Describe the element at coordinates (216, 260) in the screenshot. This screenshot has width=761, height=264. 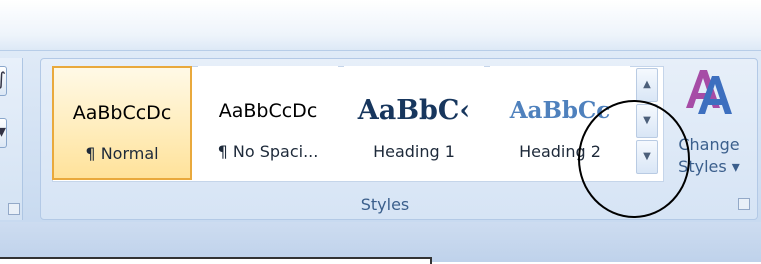
I see `document-edge` at that location.